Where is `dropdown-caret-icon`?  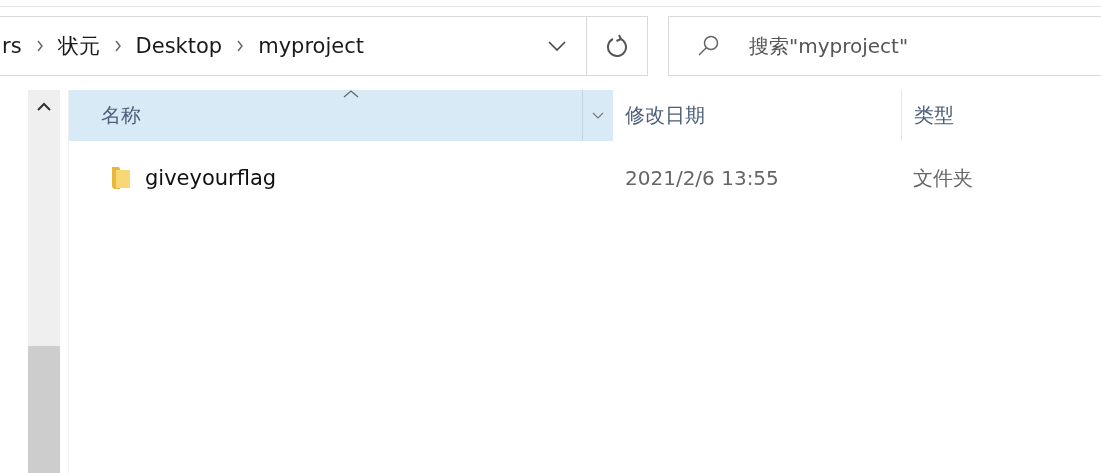 dropdown-caret-icon is located at coordinates (557, 46).